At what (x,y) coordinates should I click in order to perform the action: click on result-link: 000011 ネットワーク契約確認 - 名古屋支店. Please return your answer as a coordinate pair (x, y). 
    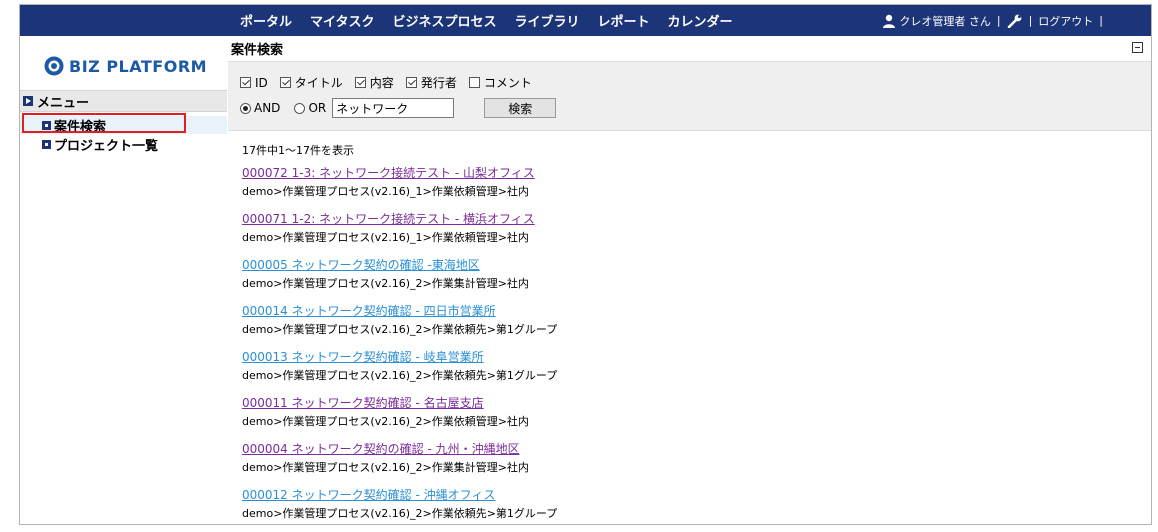
    Looking at the image, I should click on (682, 403).